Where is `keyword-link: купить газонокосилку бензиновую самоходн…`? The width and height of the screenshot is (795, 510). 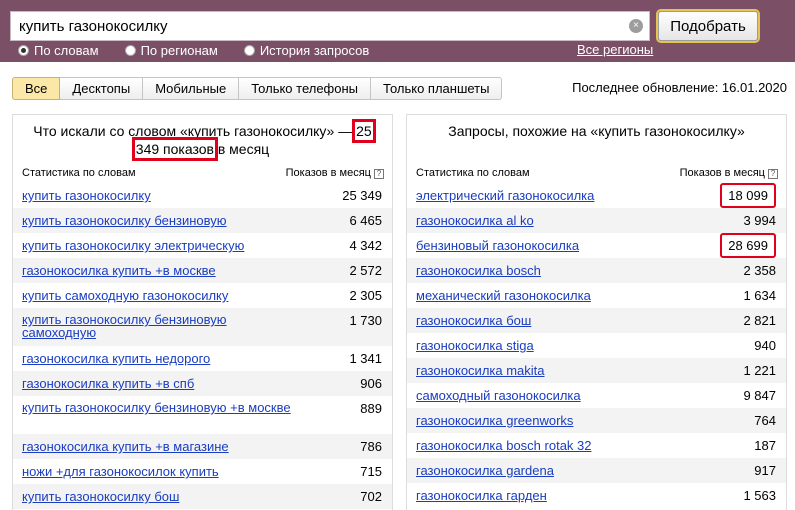 keyword-link: купить газонокосилку бензиновую самоходн… is located at coordinates (157, 326).